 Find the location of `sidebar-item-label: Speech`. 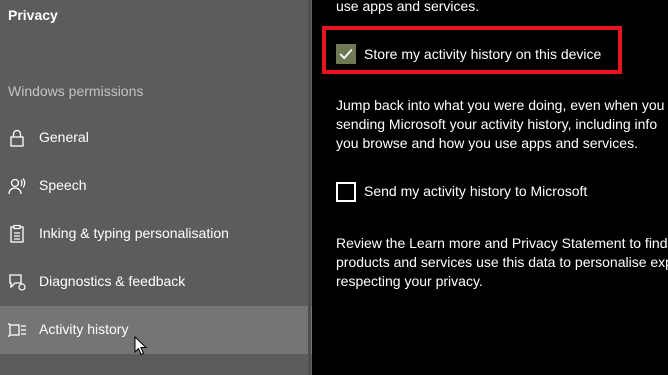

sidebar-item-label: Speech is located at coordinates (63, 185).